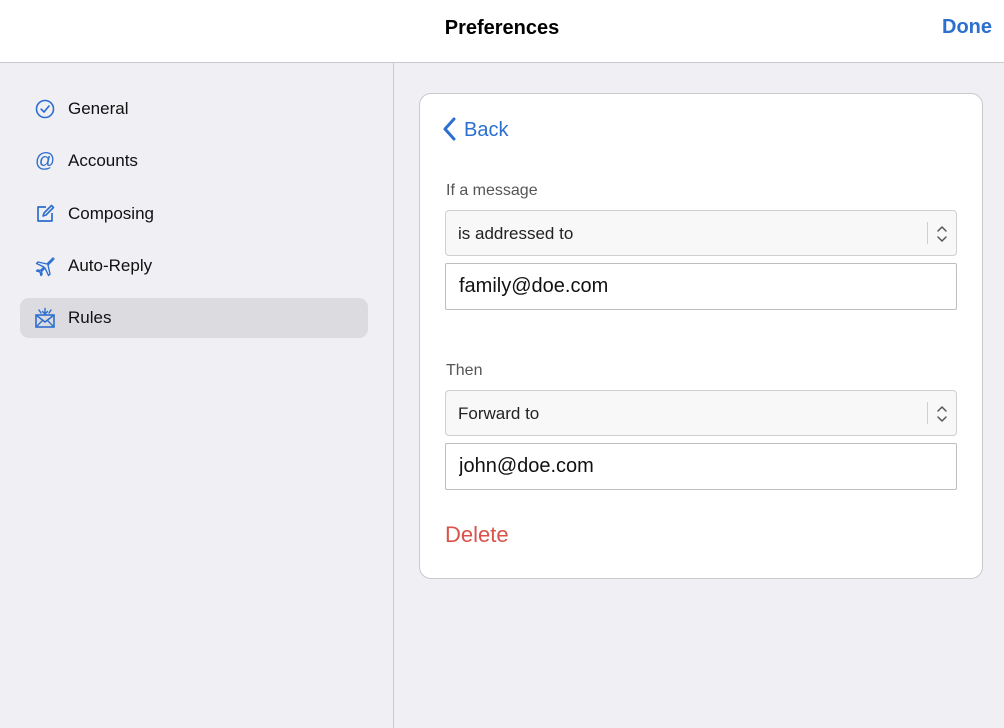  Describe the element at coordinates (45, 266) in the screenshot. I see `airplane-icon` at that location.